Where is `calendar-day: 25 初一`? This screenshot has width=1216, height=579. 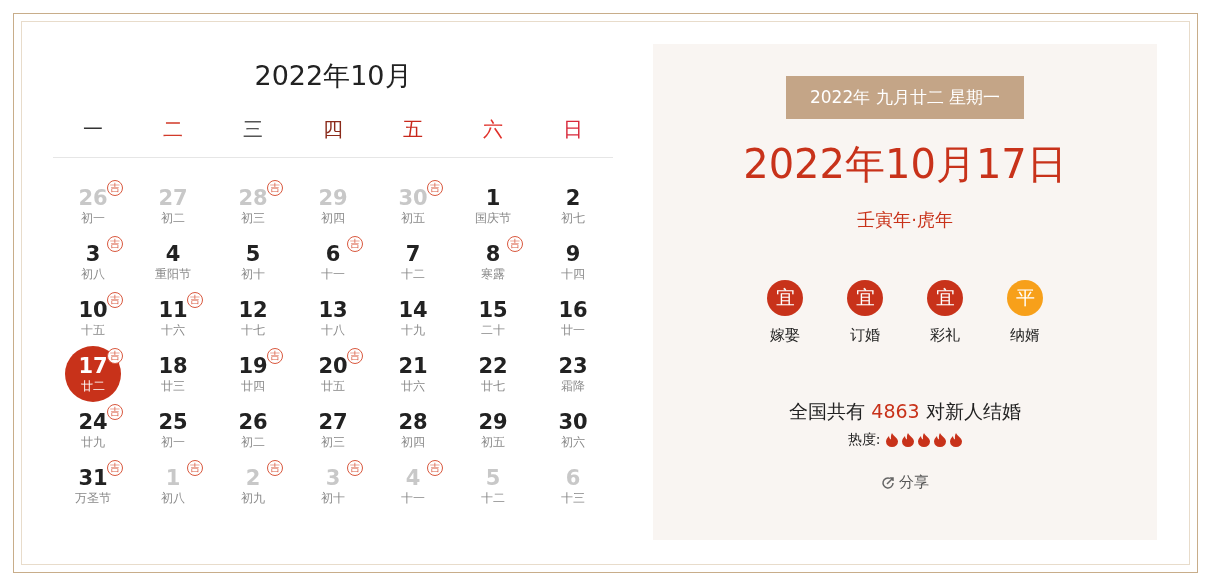 calendar-day: 25 初一 is located at coordinates (173, 430).